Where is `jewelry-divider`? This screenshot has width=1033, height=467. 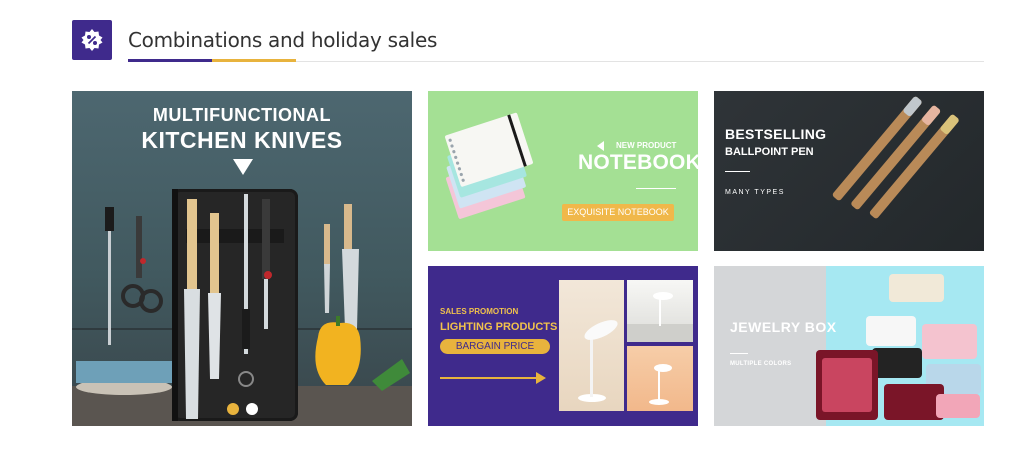
jewelry-divider is located at coordinates (739, 353).